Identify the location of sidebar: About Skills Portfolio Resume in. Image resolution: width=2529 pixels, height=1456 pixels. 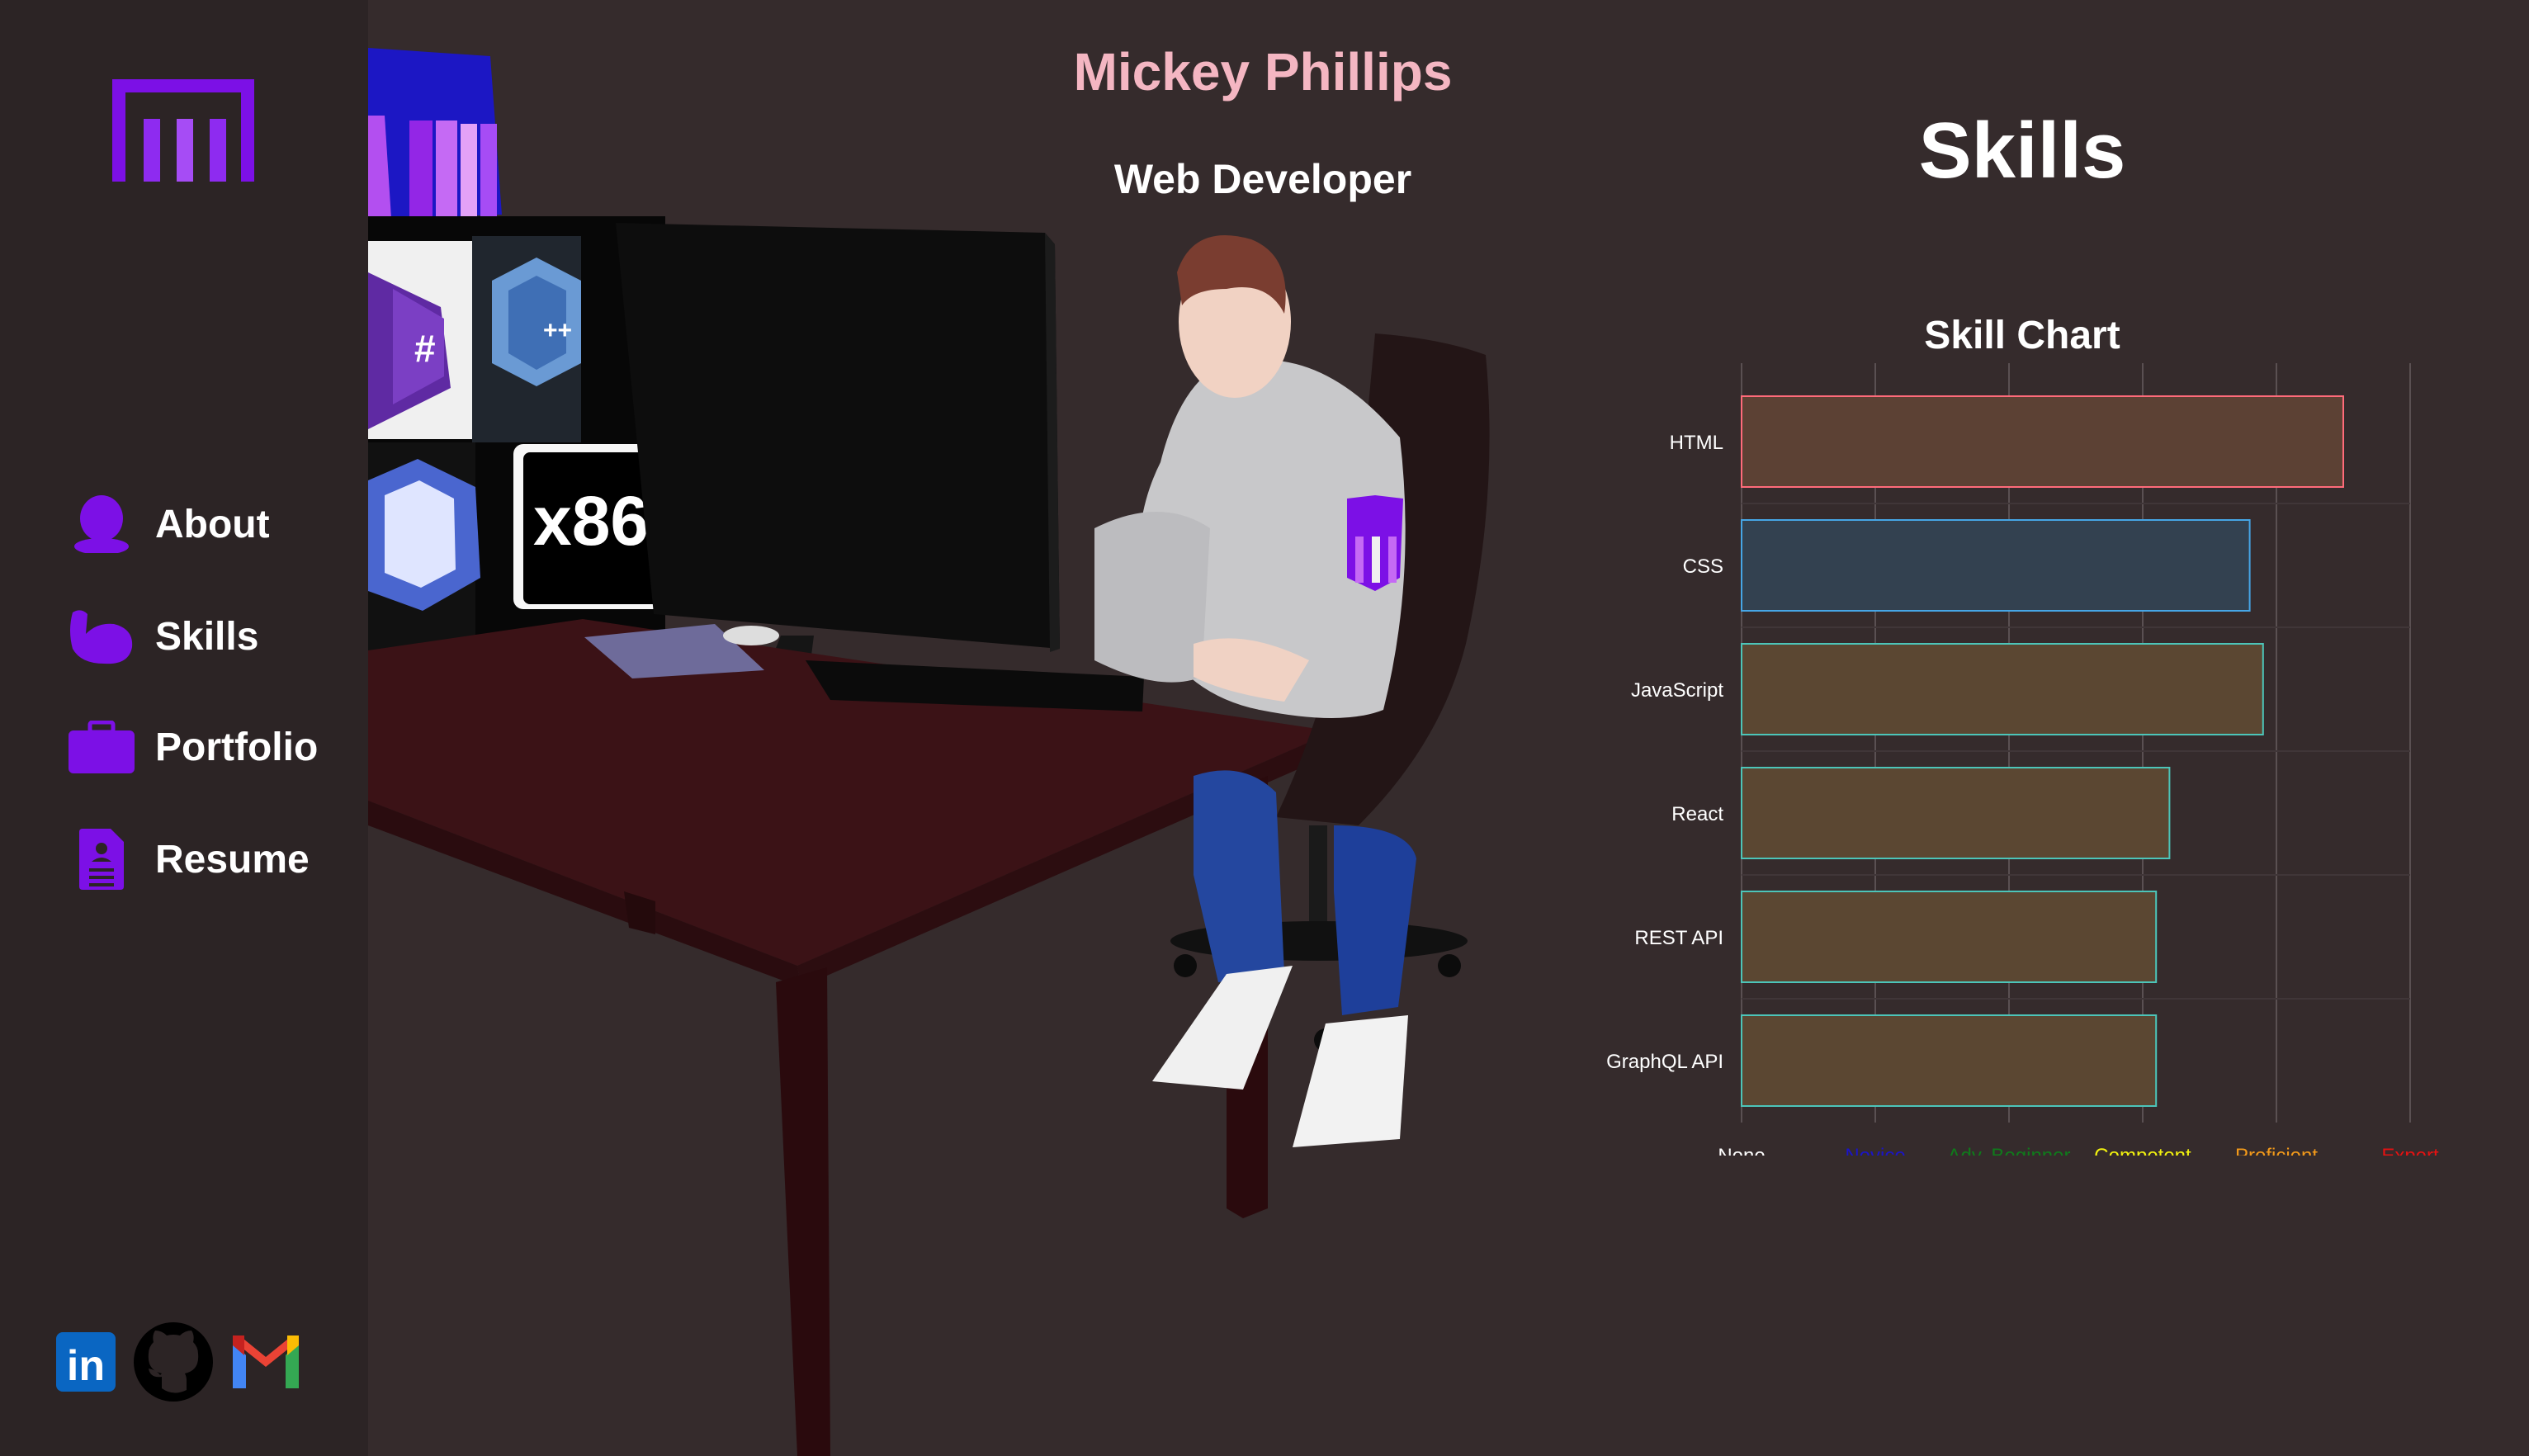
(184, 728).